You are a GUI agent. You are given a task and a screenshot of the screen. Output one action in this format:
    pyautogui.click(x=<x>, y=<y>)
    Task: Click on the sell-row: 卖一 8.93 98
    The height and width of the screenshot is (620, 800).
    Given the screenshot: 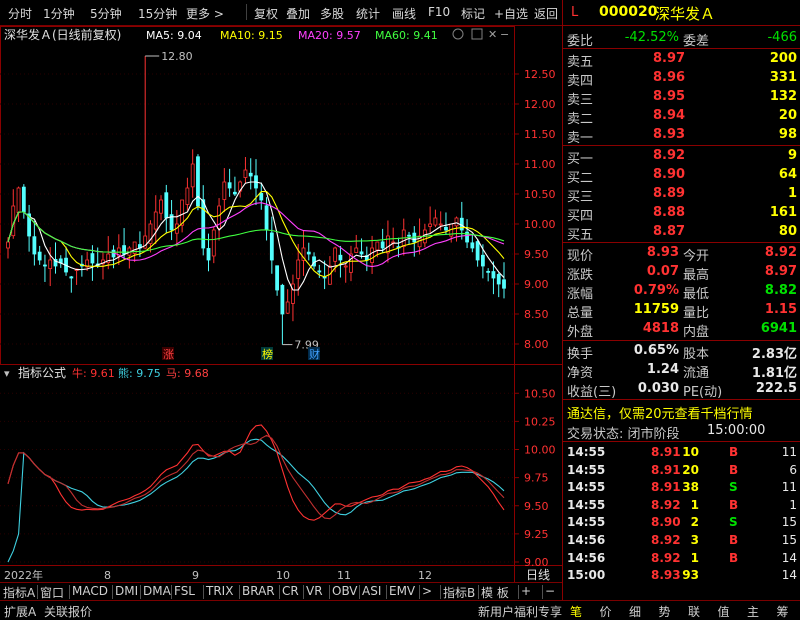 What is the action you would take?
    pyautogui.click(x=681, y=136)
    